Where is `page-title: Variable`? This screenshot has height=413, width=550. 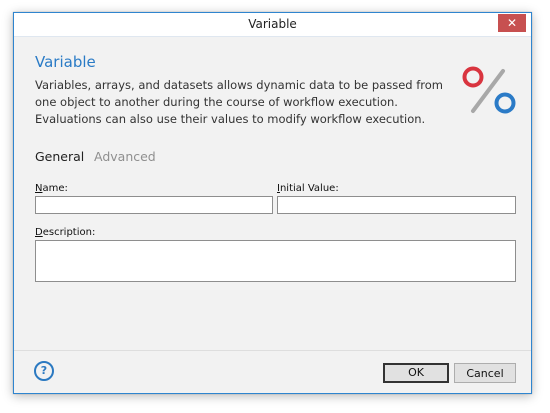
page-title: Variable is located at coordinates (65, 62).